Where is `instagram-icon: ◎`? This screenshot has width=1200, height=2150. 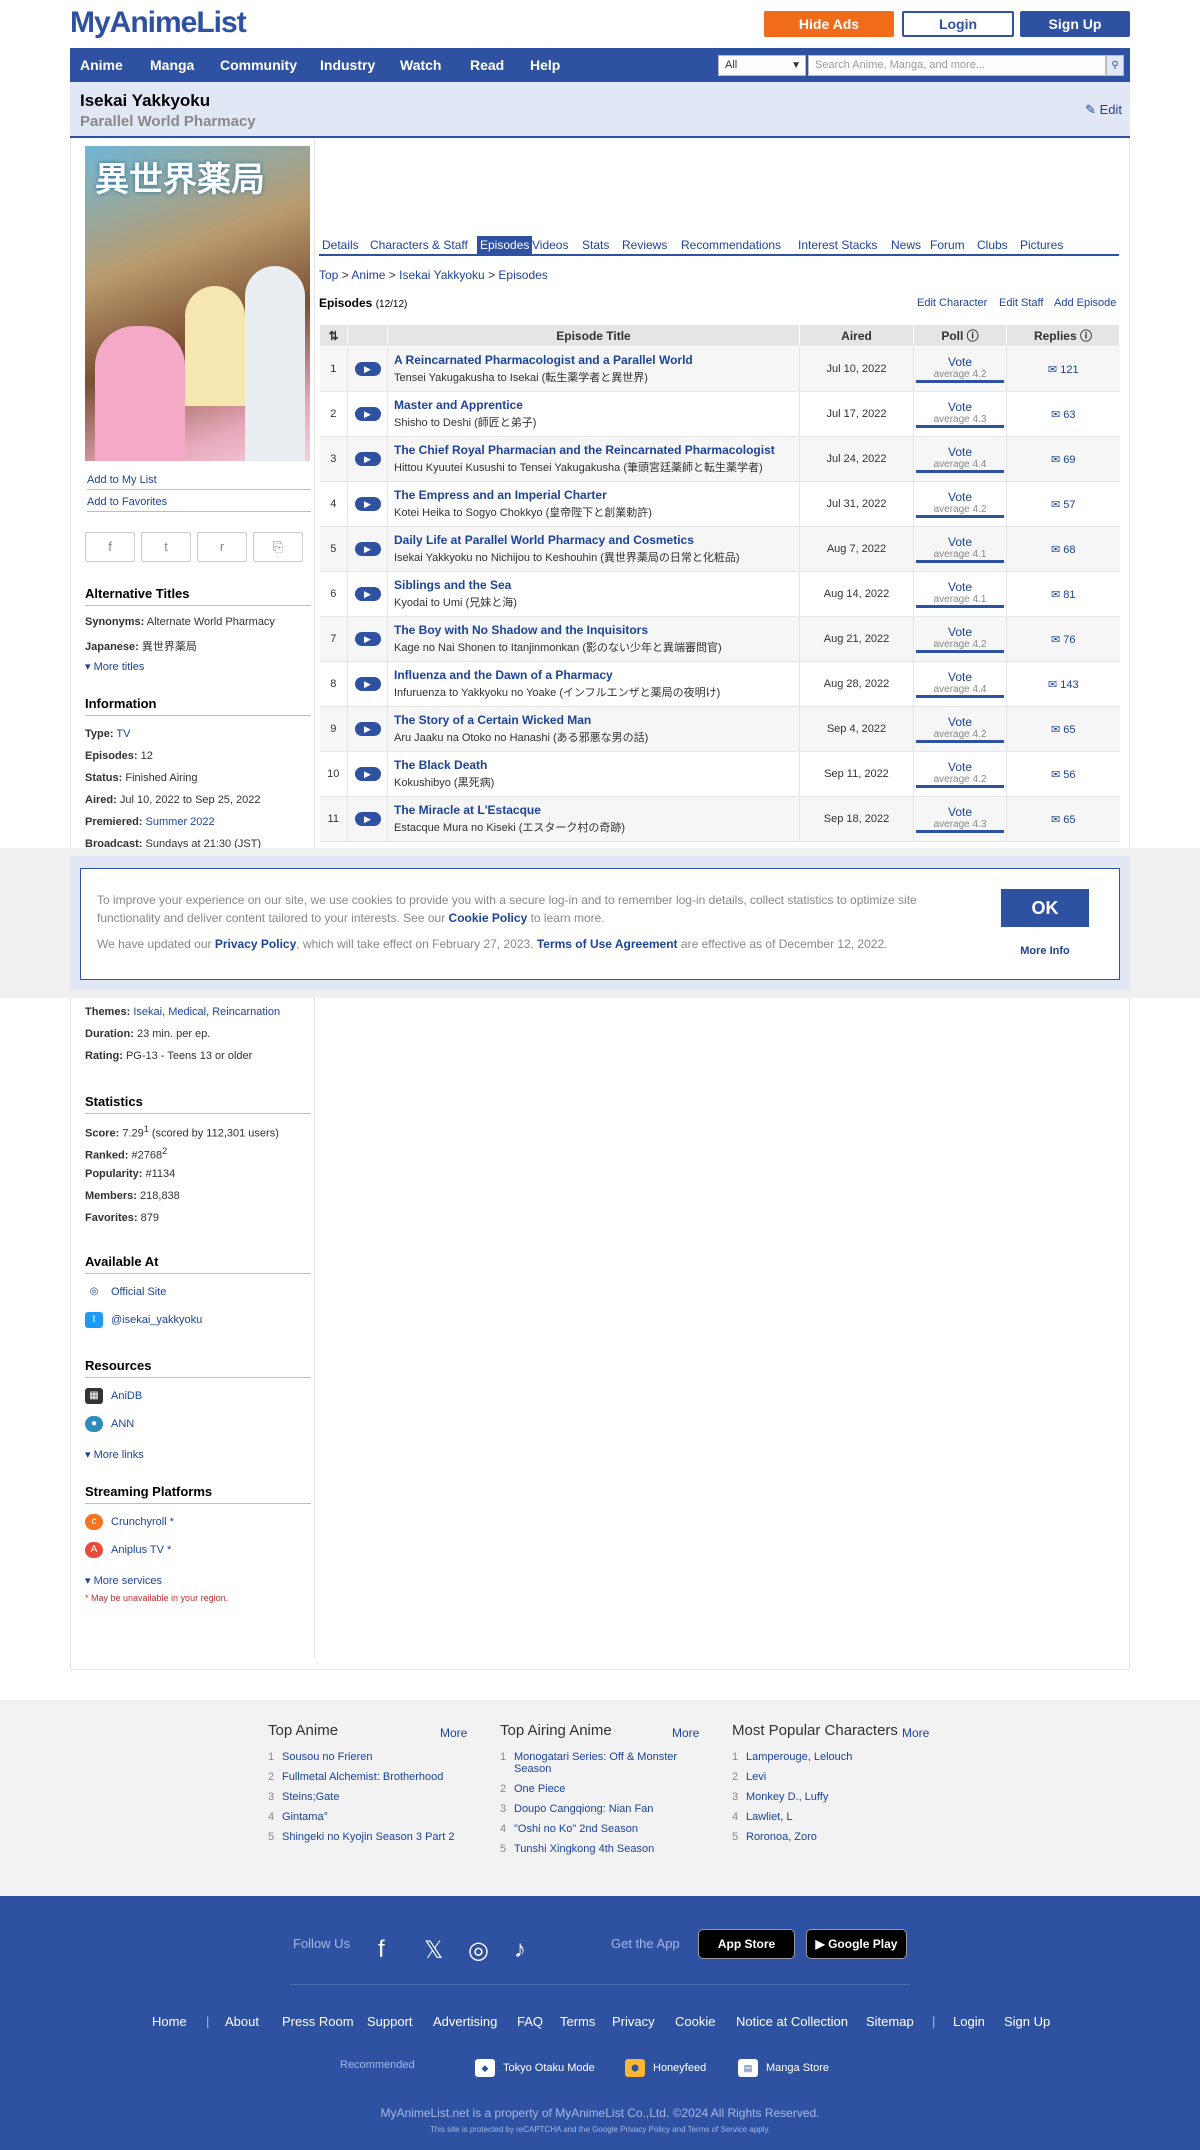
instagram-icon: ◎ is located at coordinates (478, 1950).